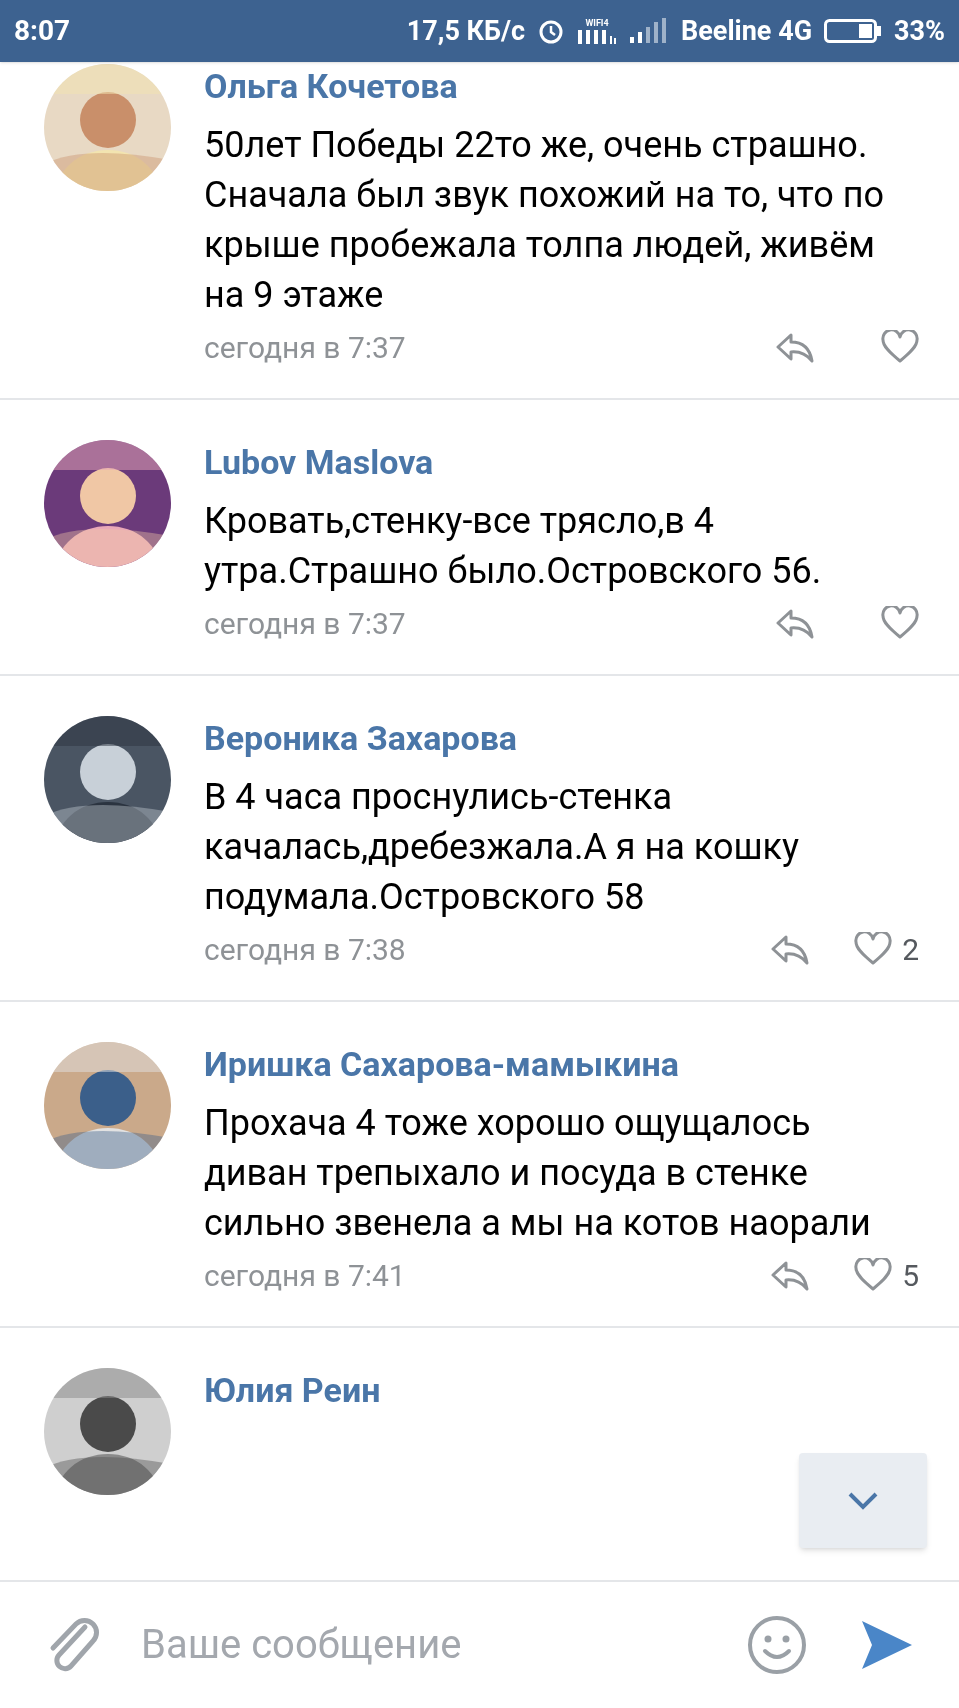 The width and height of the screenshot is (959, 1708). Describe the element at coordinates (597, 35) in the screenshot. I see `wifi-signal-icon` at that location.